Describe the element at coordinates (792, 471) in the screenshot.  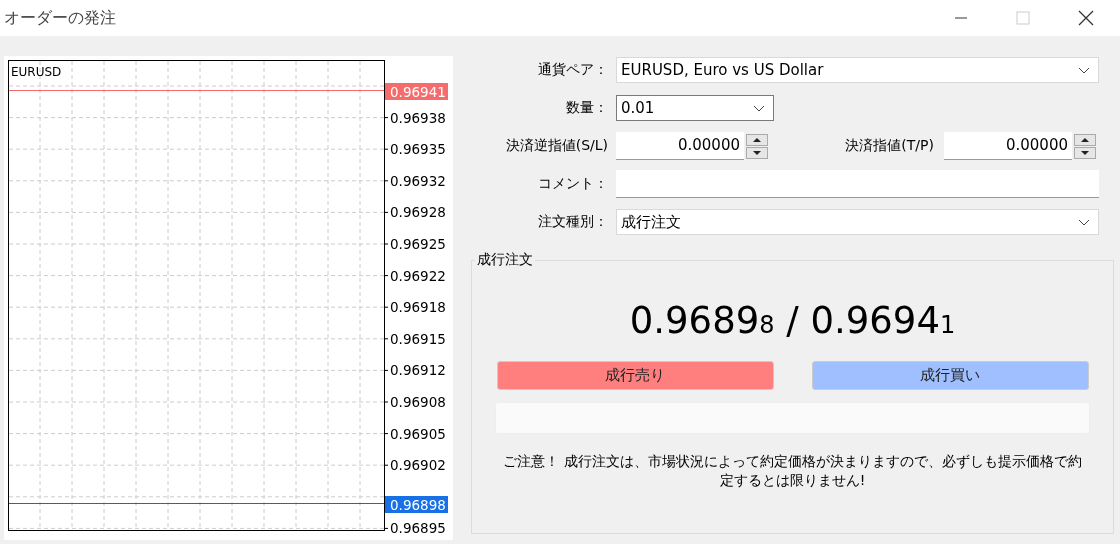
I see `notice-text: ご注意！ 成行注文は、市場状況によって約定価格が決まりますので、必ずしも提示価格で約定するとは限りません!` at that location.